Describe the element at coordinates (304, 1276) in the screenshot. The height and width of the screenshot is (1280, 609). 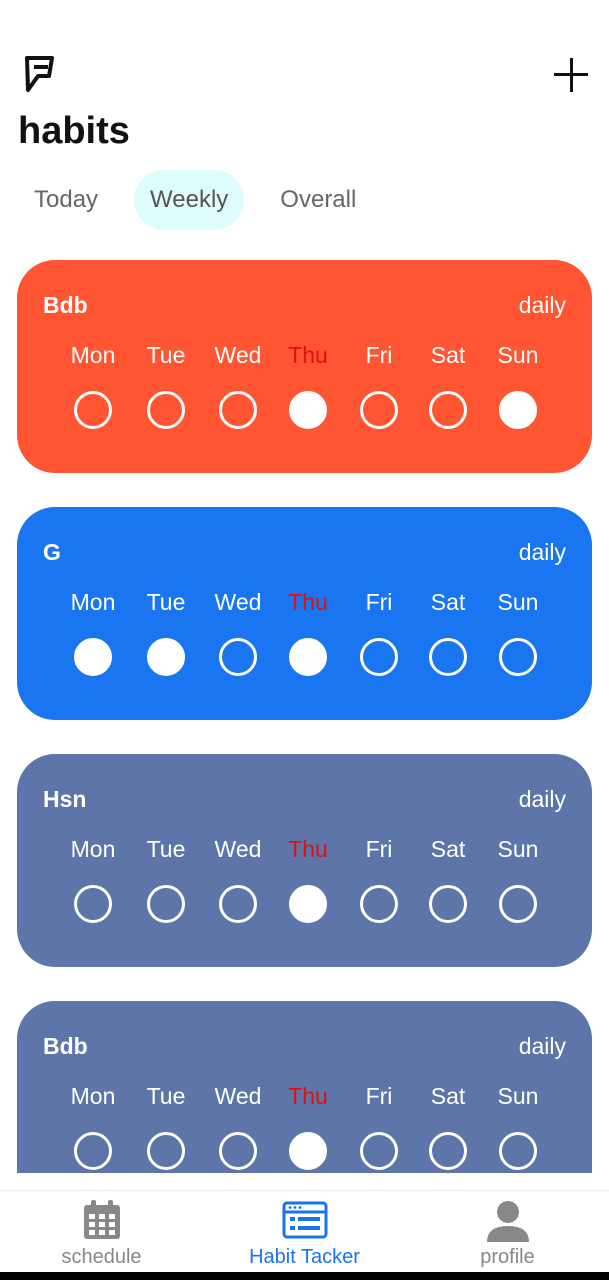
I see `system-gesture-bar` at that location.